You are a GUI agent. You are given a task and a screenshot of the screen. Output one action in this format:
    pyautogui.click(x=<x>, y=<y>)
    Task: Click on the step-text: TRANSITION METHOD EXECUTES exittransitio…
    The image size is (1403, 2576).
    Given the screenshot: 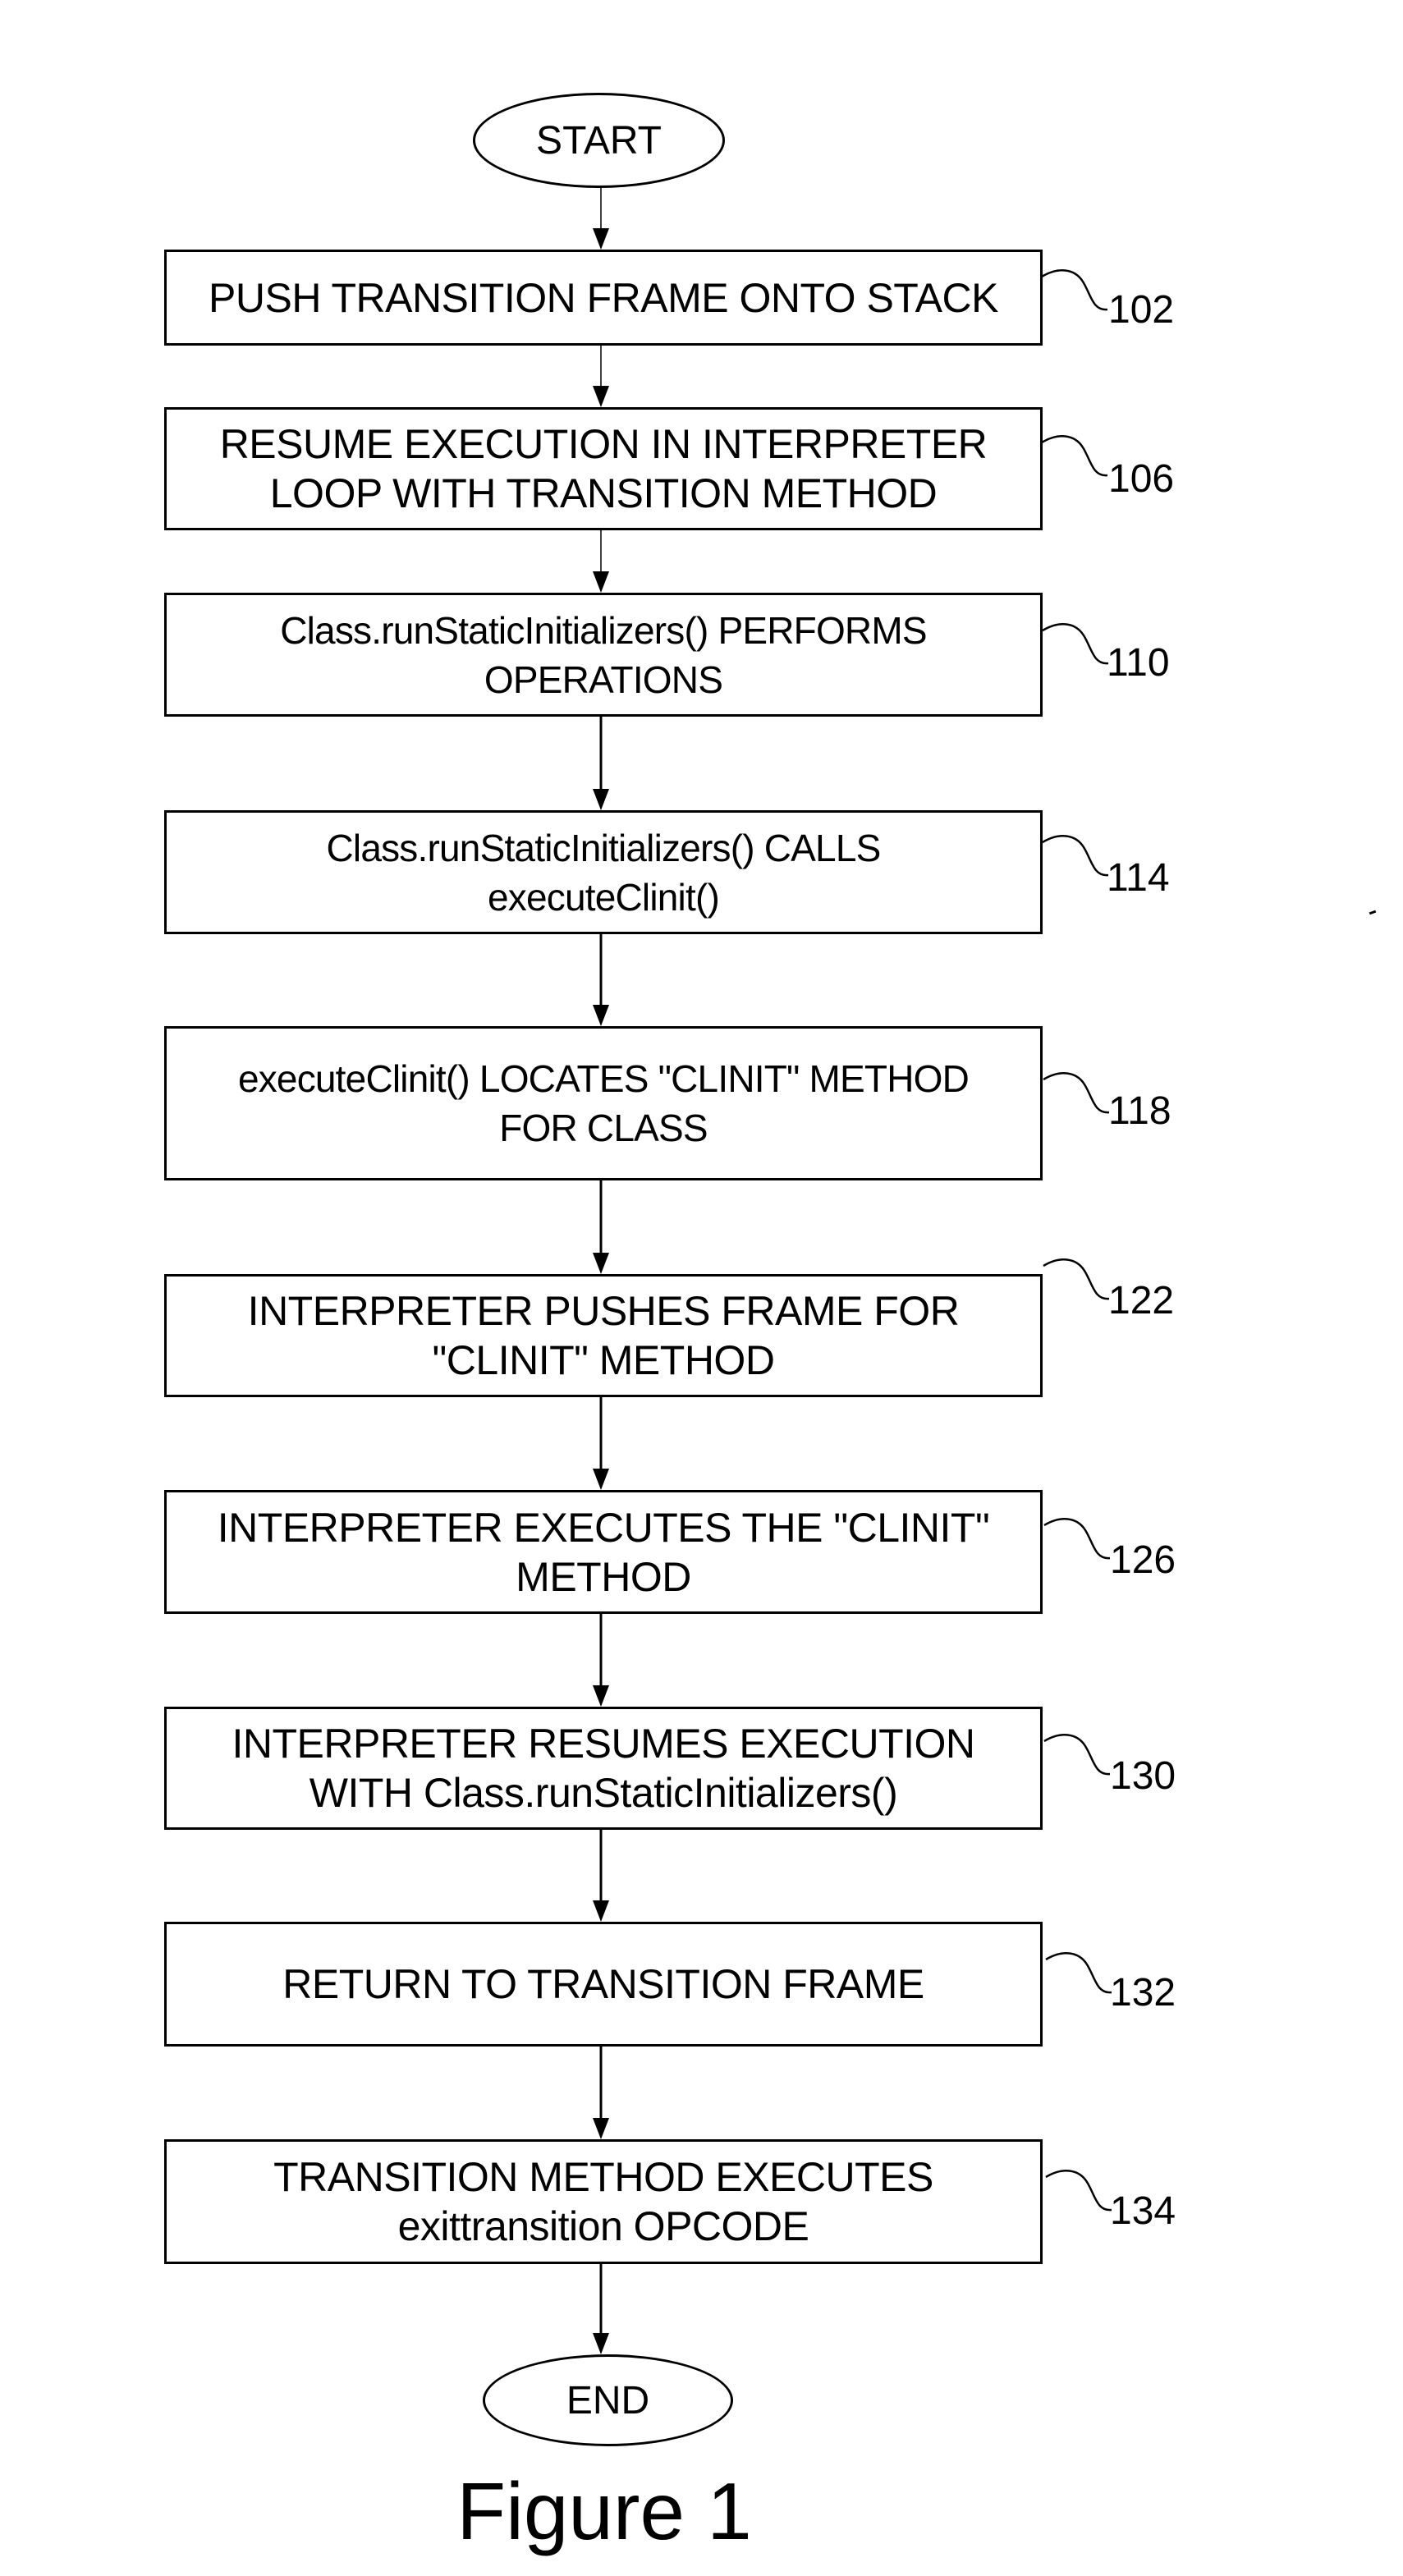 What is the action you would take?
    pyautogui.click(x=603, y=2201)
    